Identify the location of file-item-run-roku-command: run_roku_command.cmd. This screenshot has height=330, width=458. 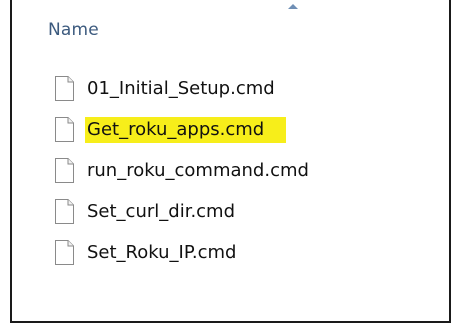
(184, 170).